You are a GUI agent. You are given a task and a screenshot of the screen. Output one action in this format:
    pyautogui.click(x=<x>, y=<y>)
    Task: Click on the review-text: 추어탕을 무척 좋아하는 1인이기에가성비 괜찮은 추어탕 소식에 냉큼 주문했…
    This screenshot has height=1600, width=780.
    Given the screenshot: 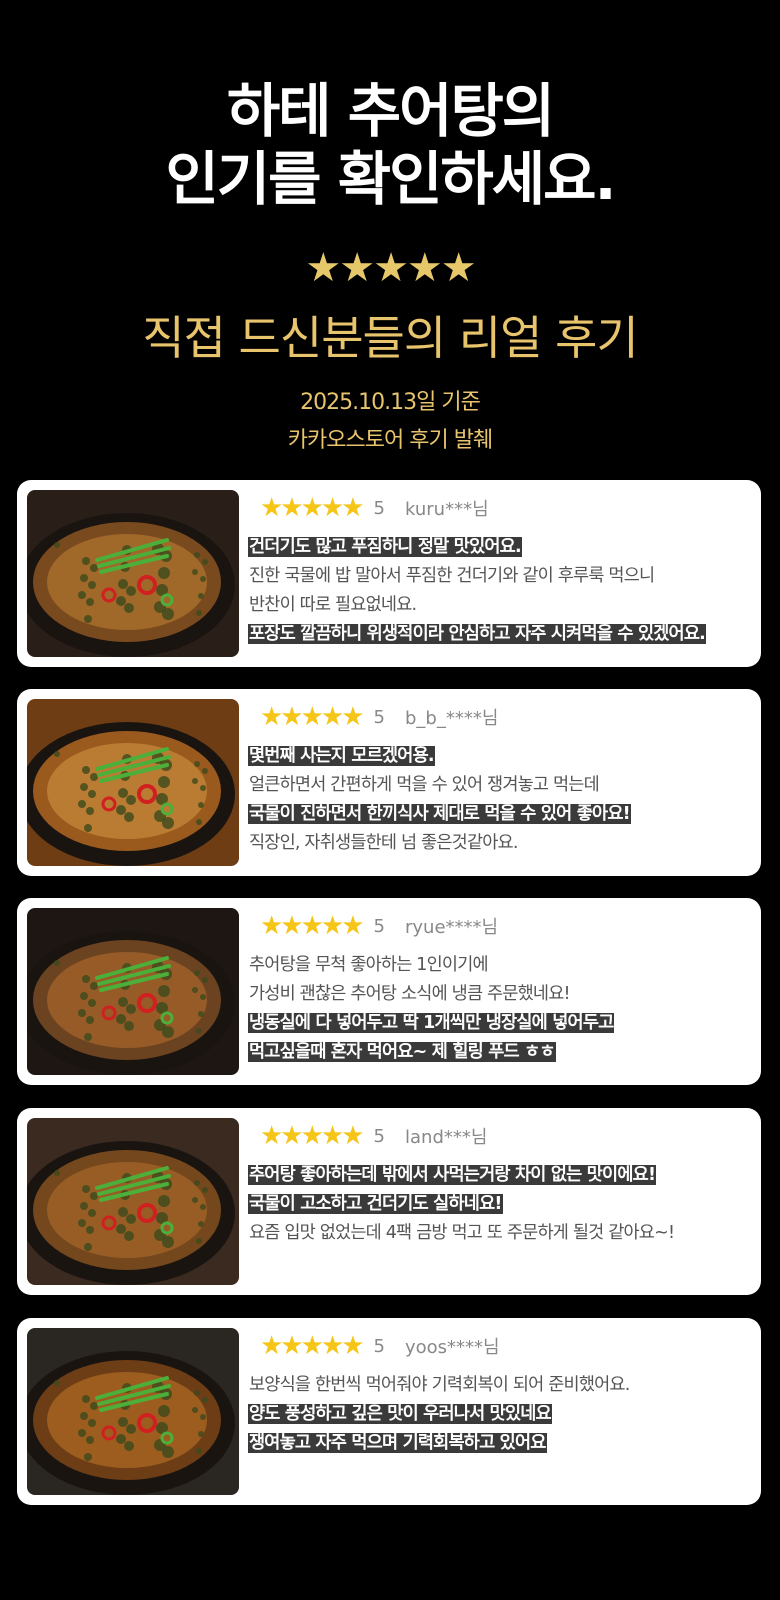 What is the action you would take?
    pyautogui.click(x=501, y=1010)
    